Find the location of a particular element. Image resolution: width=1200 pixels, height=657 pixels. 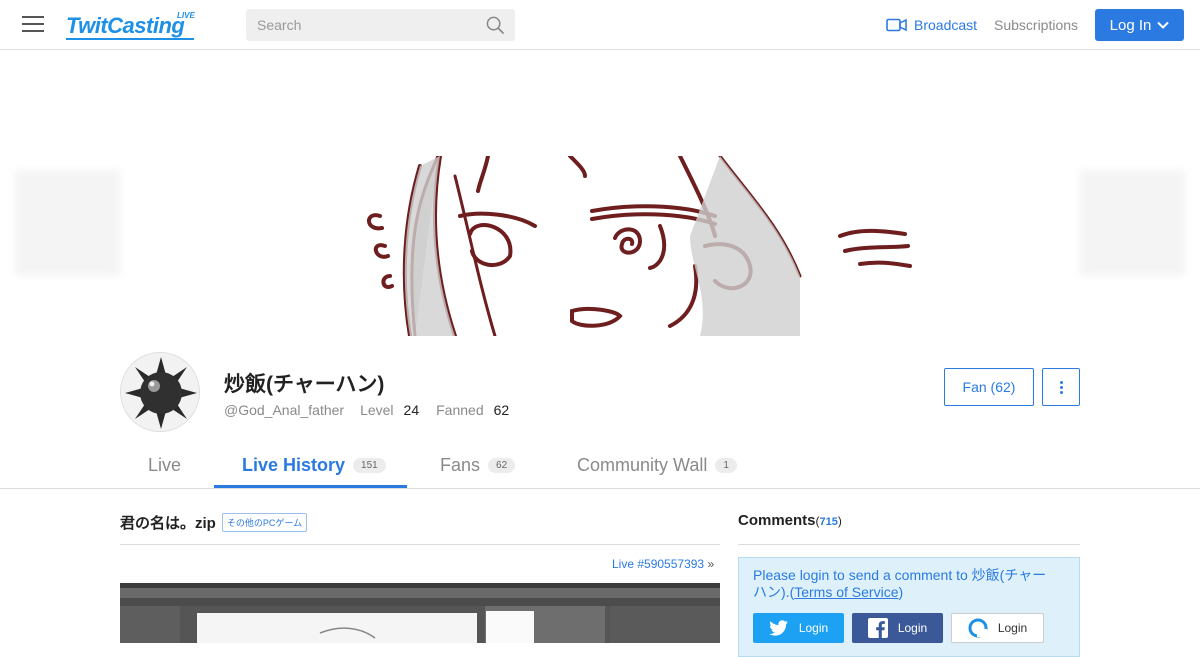

level-label: Level is located at coordinates (377, 410).